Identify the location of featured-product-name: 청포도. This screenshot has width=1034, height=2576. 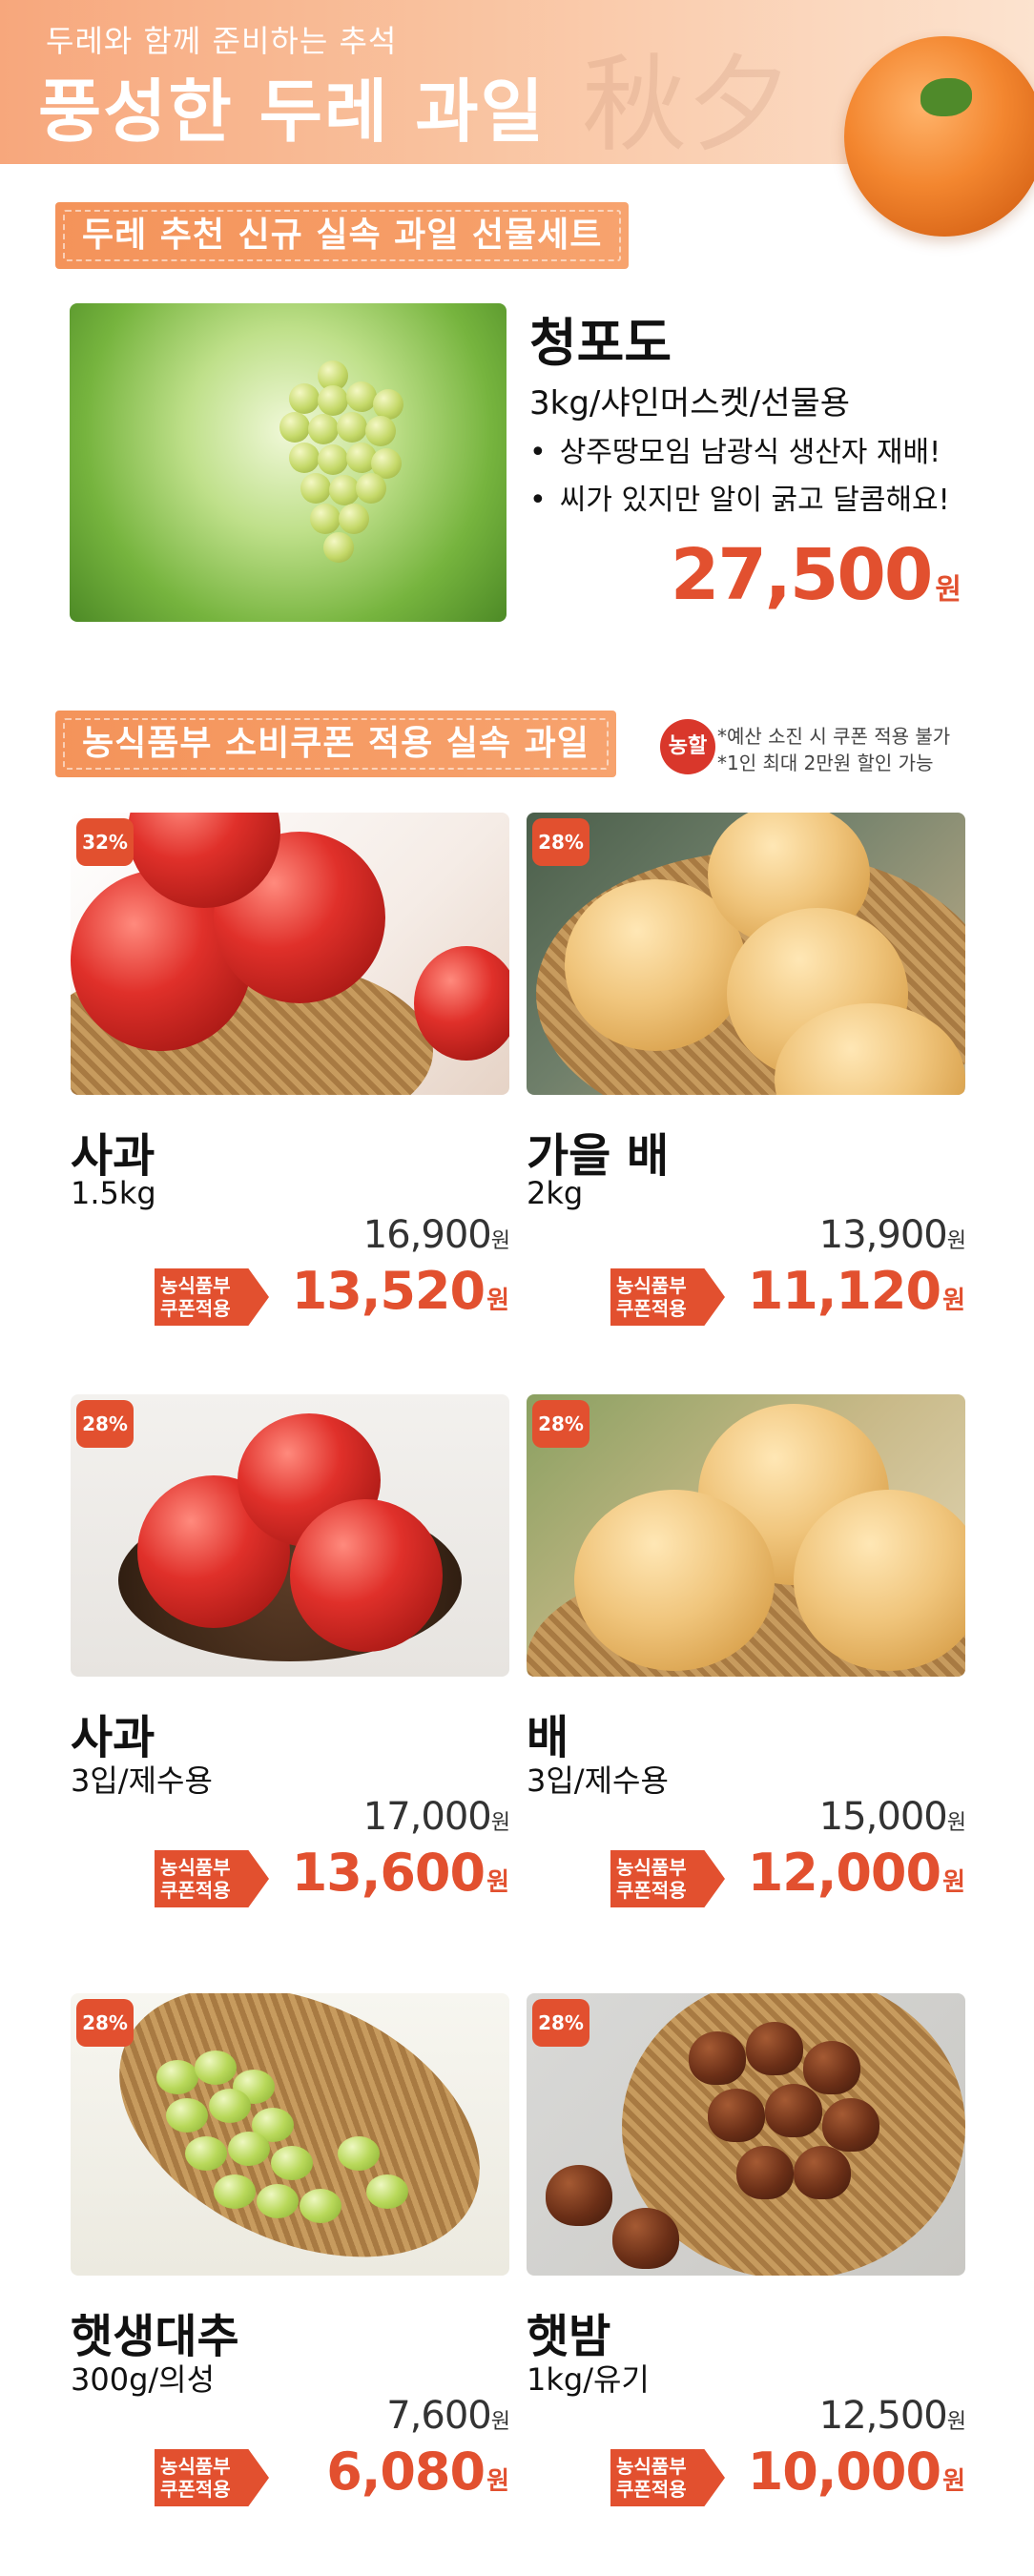
(600, 338).